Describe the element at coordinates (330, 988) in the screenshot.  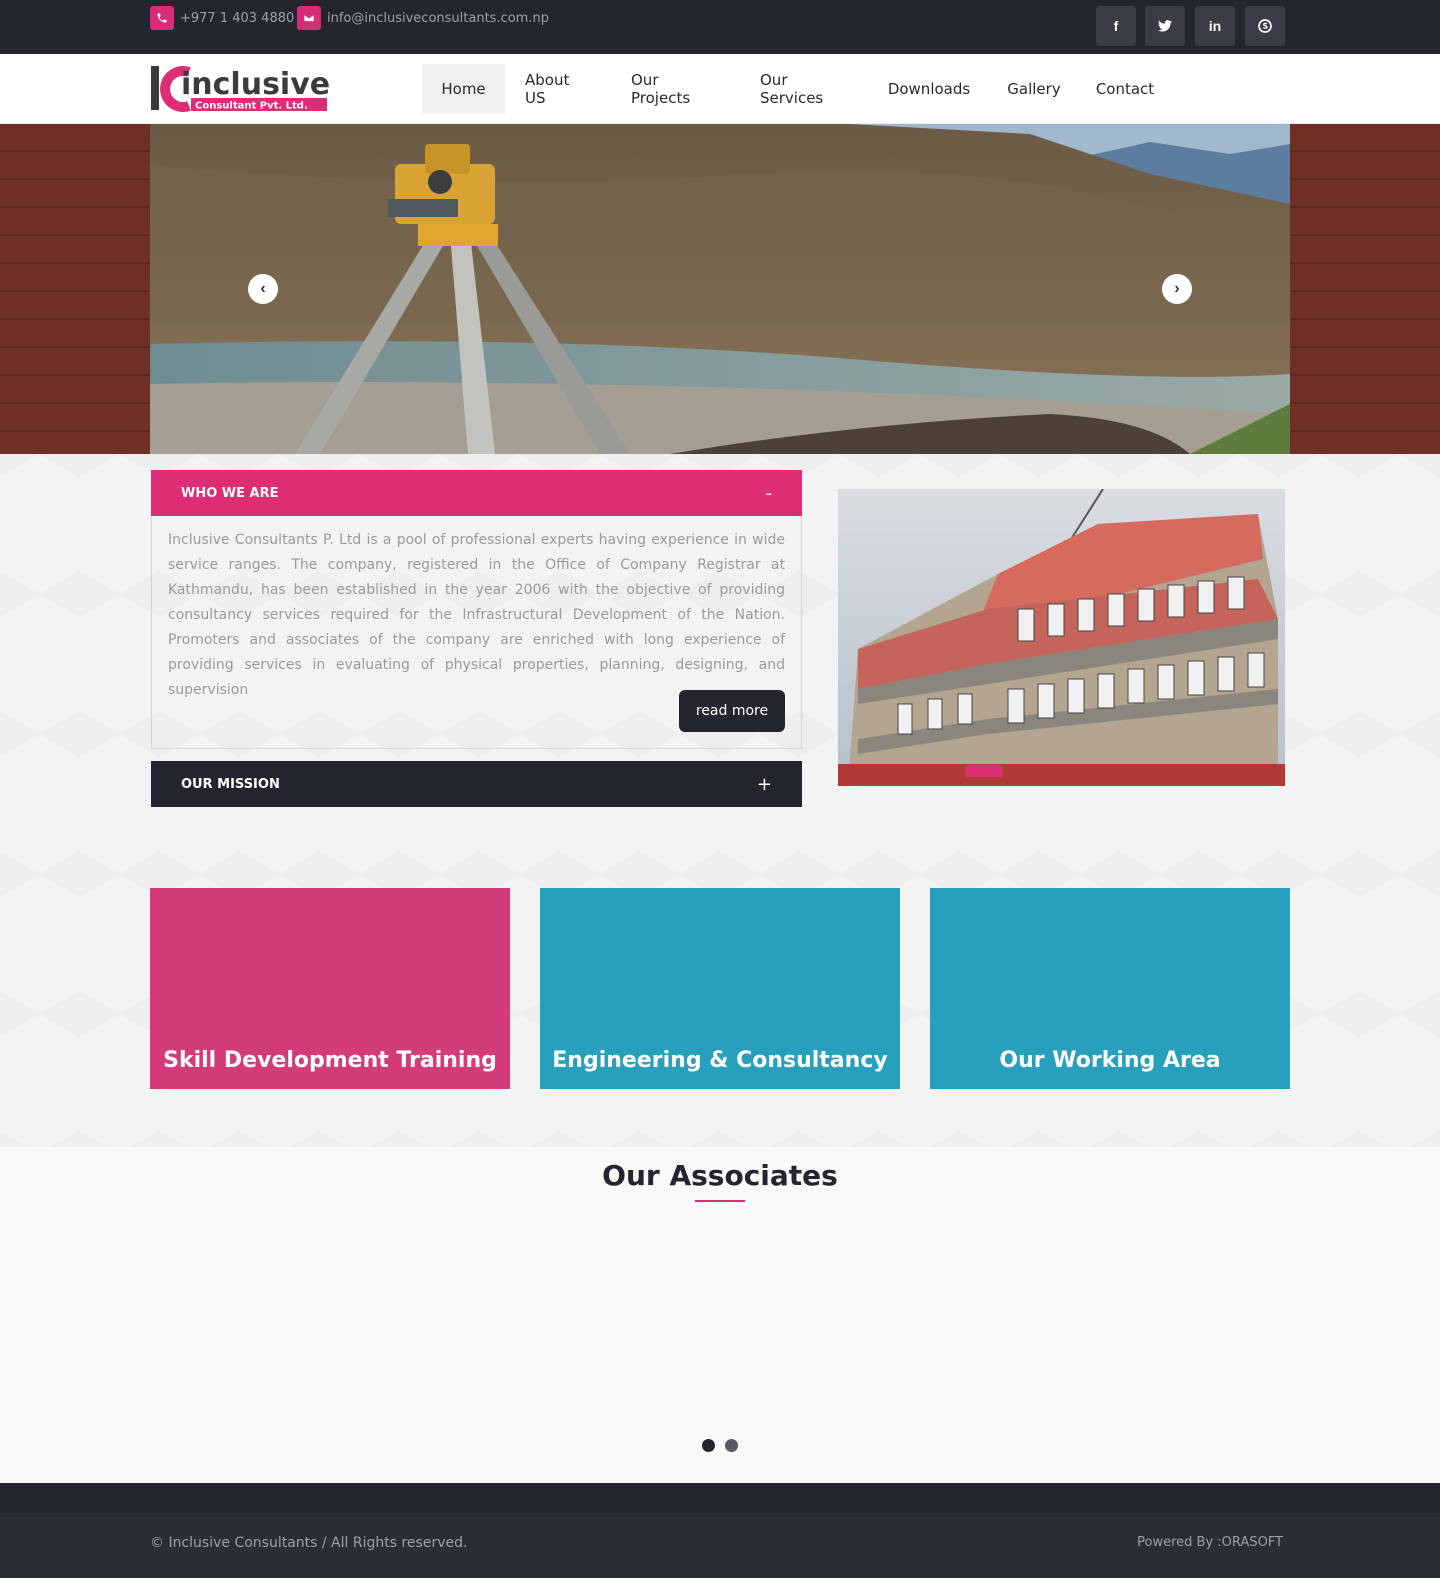
I see `skill-development-training-card: Skill Development Training` at that location.